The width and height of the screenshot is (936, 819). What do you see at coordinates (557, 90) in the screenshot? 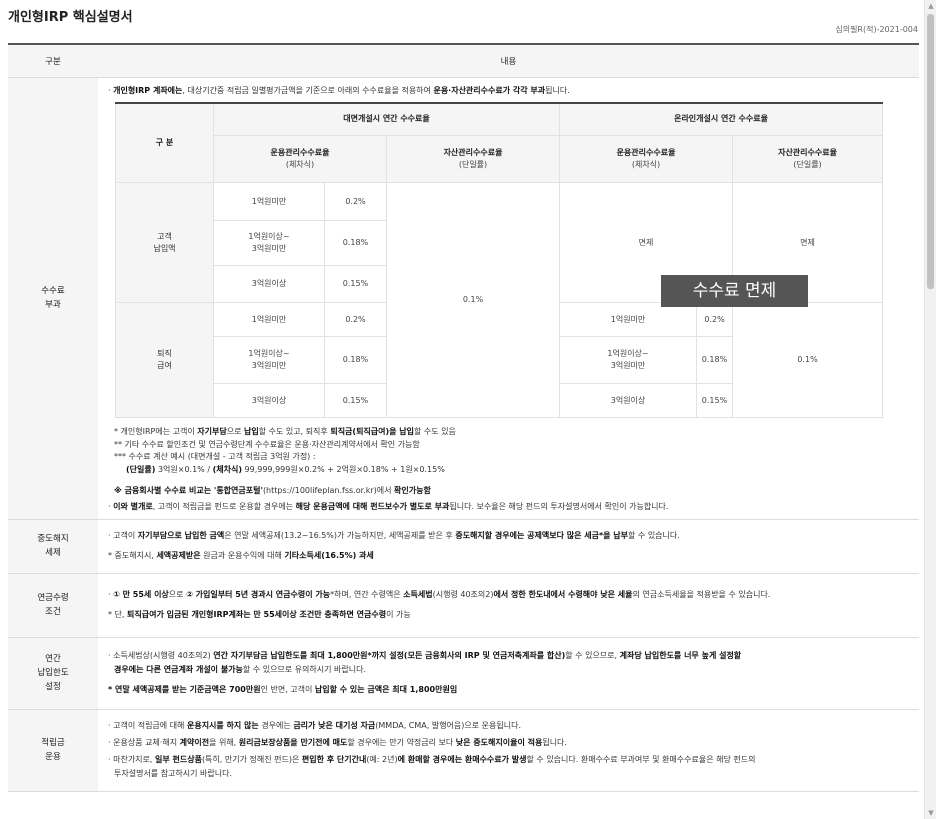
I see `fee-intro-d: 됩니다.` at bounding box center [557, 90].